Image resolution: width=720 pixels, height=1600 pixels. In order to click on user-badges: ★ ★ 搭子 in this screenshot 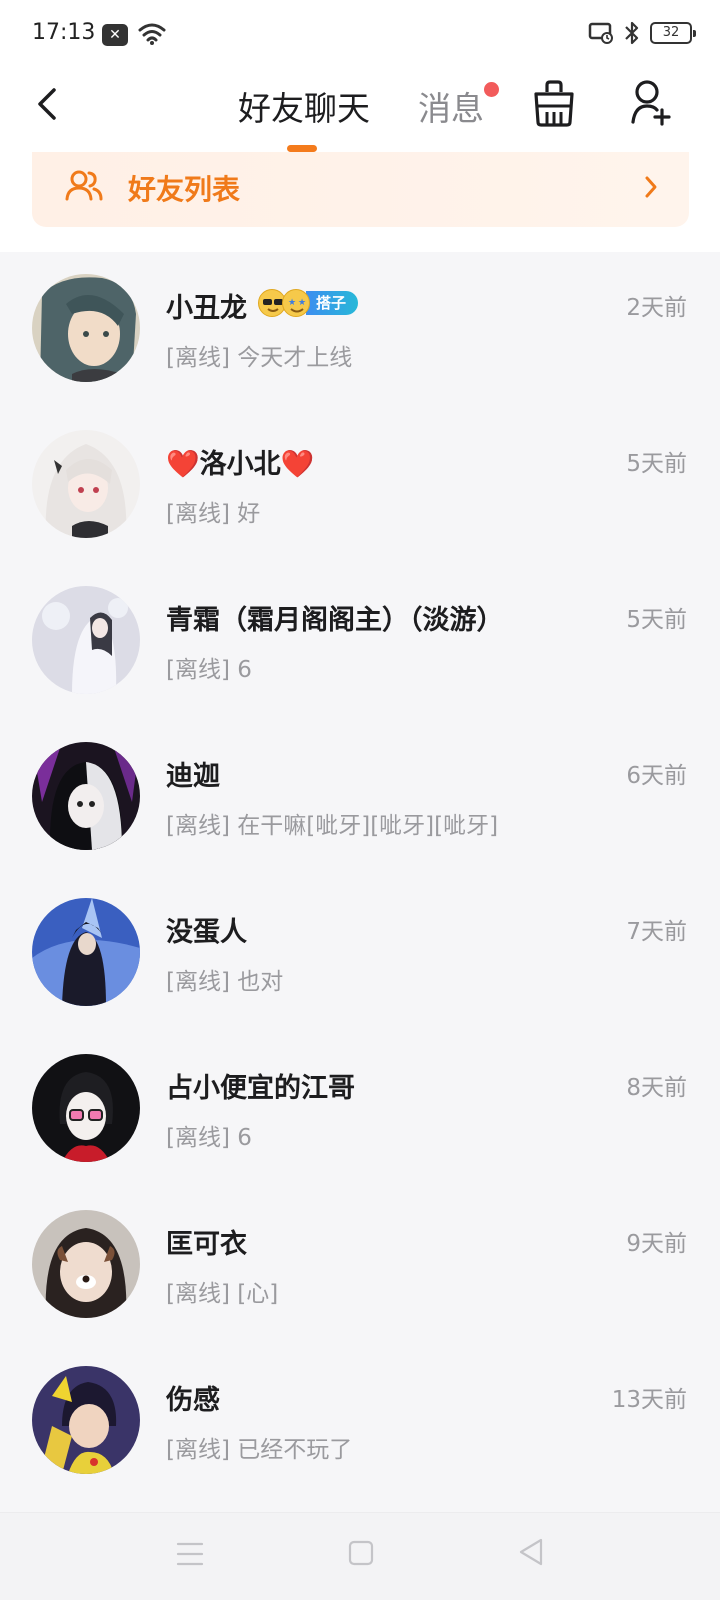, I will do `click(308, 303)`.